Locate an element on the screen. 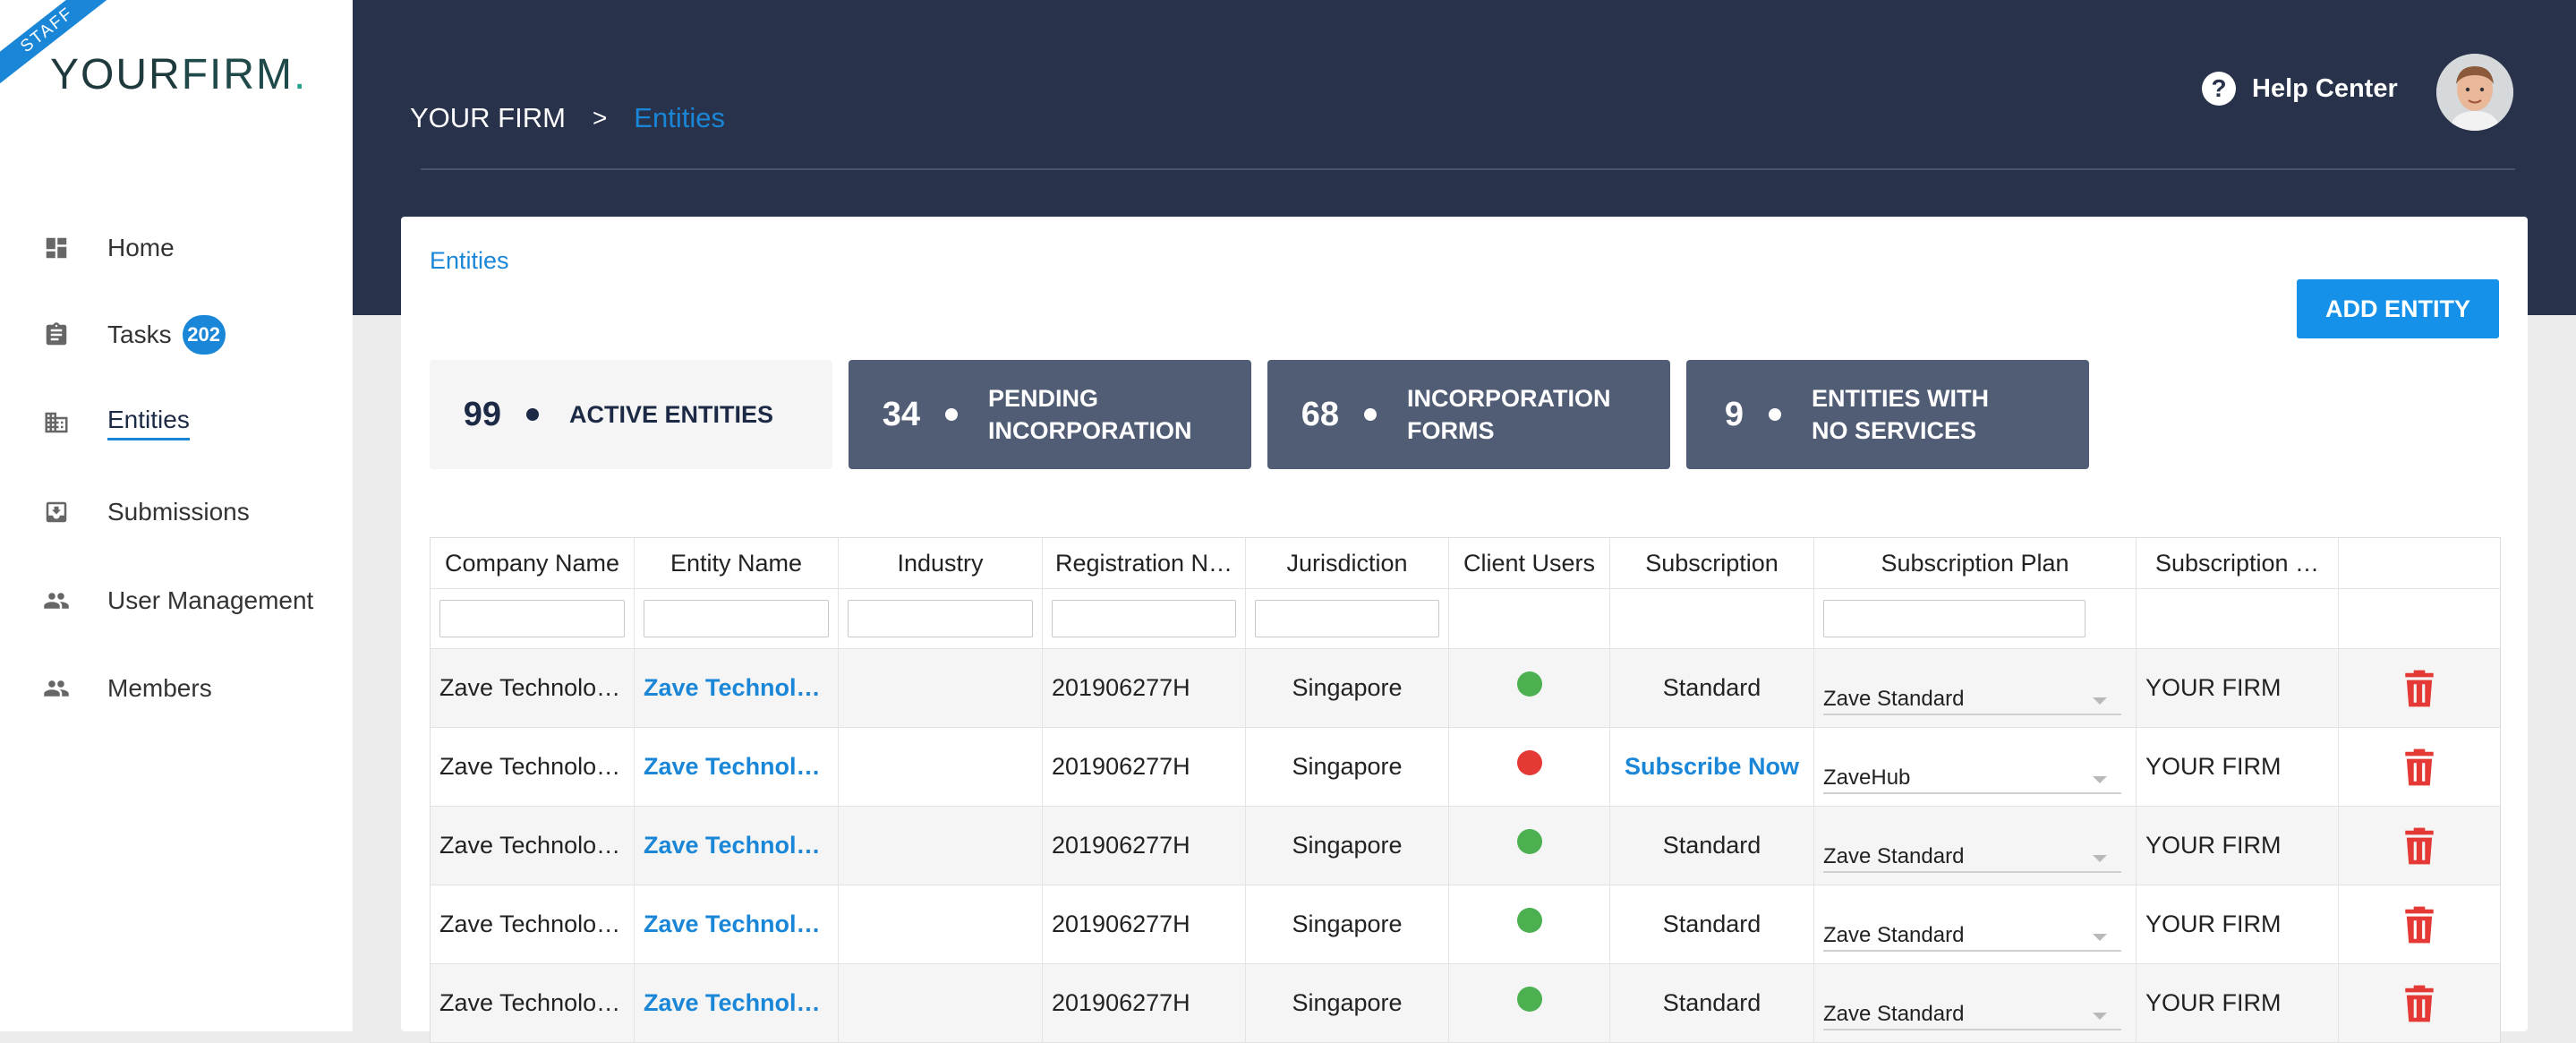 The image size is (2576, 1043). subscription-plan-filter is located at coordinates (1954, 618).